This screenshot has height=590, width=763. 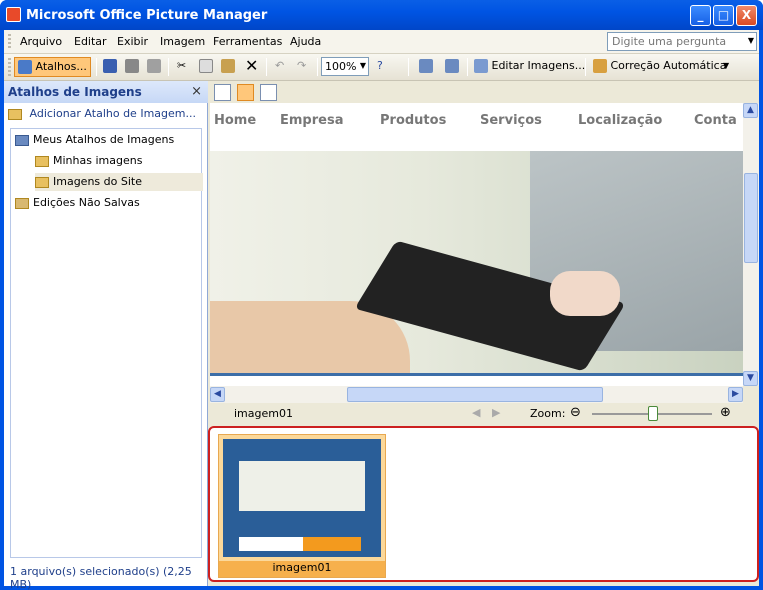 I want to click on title-bar: Microsoft Office Picture Manager _ □ X, so click(x=381, y=15).